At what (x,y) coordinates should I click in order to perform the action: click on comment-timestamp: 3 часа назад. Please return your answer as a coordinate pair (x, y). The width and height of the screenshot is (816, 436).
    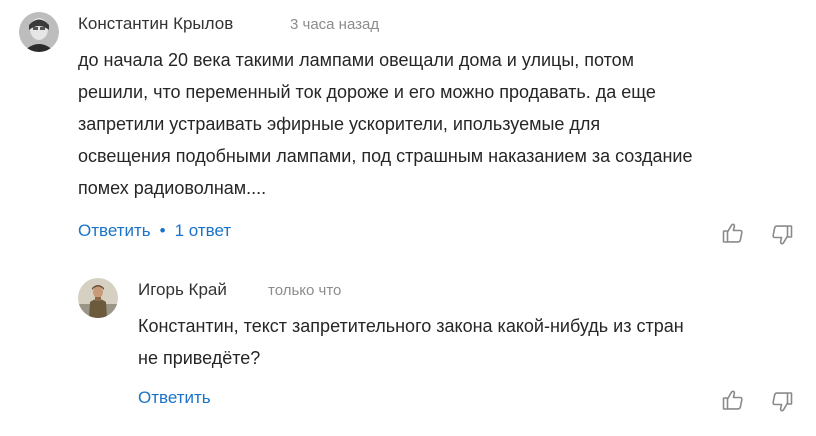
    Looking at the image, I should click on (335, 24).